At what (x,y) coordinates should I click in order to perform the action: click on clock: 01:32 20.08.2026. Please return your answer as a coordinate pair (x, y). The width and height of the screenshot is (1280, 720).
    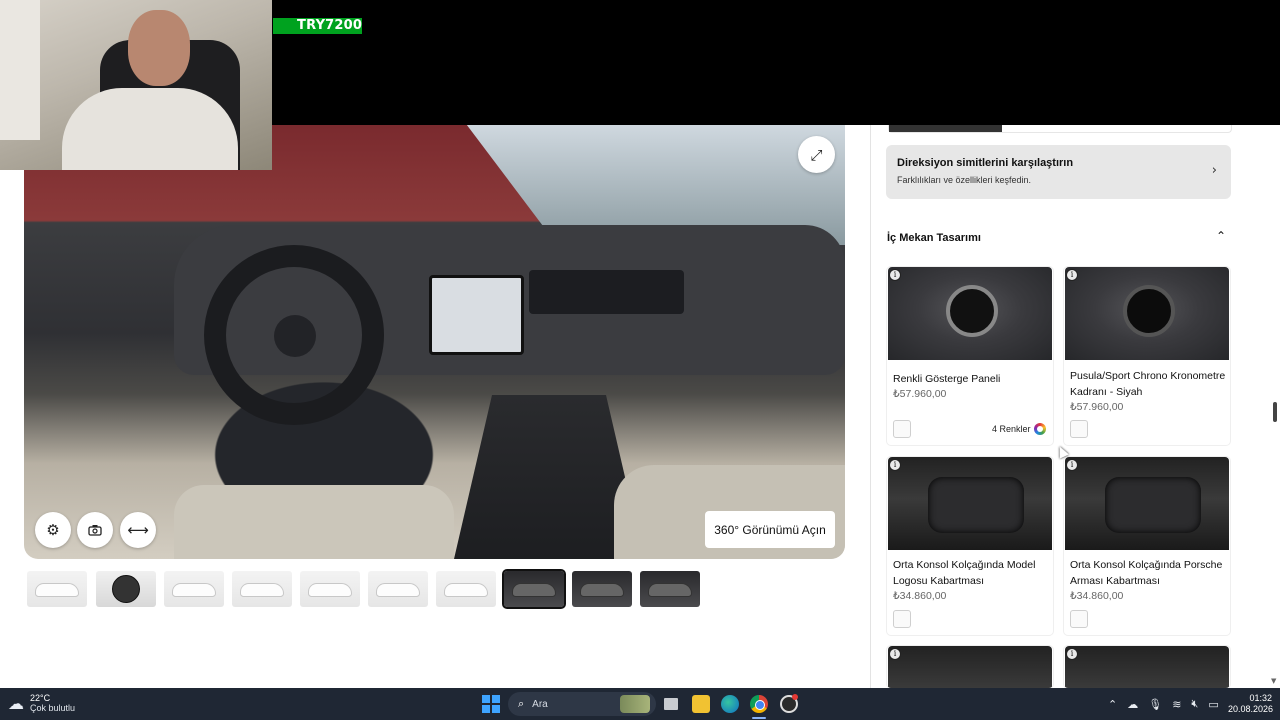
    Looking at the image, I should click on (1251, 704).